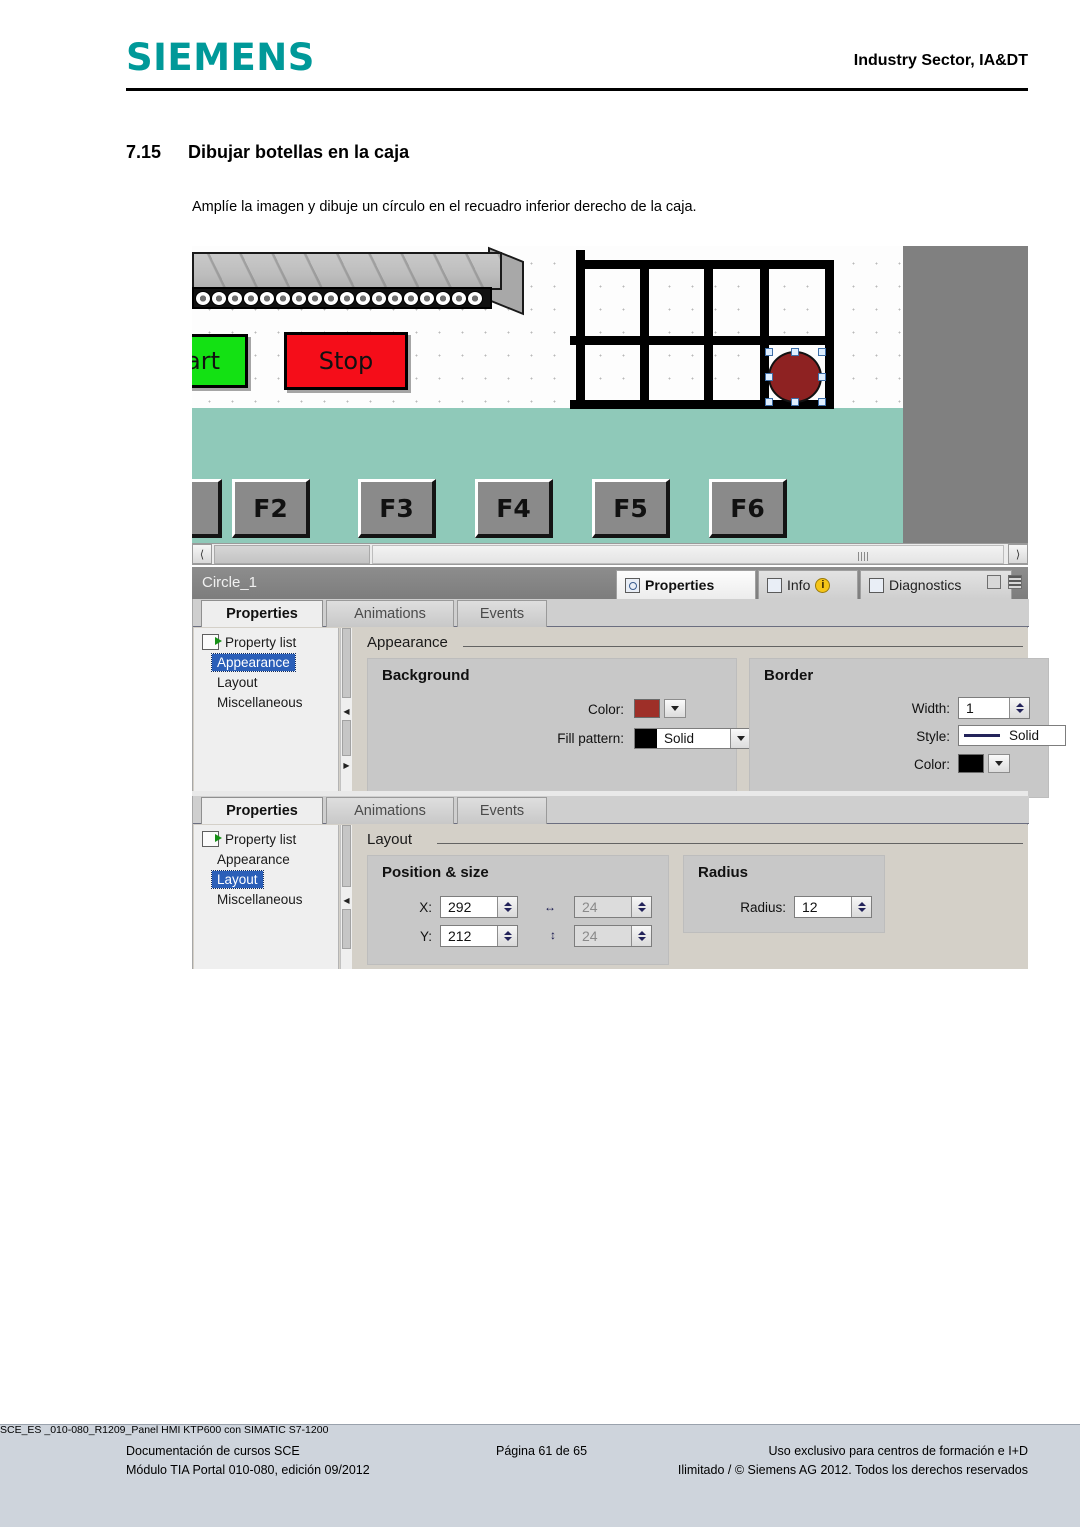  I want to click on hmi-stop-button: Stop, so click(346, 361).